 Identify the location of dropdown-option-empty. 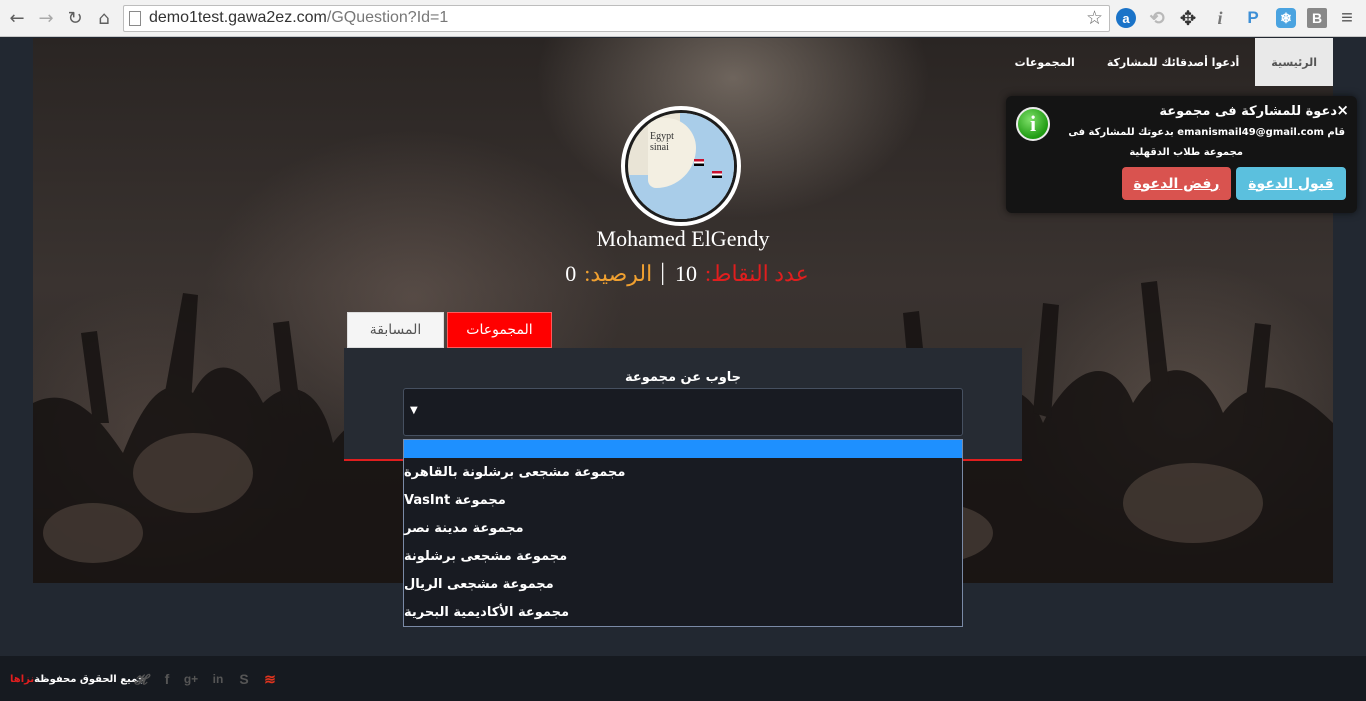
(683, 449).